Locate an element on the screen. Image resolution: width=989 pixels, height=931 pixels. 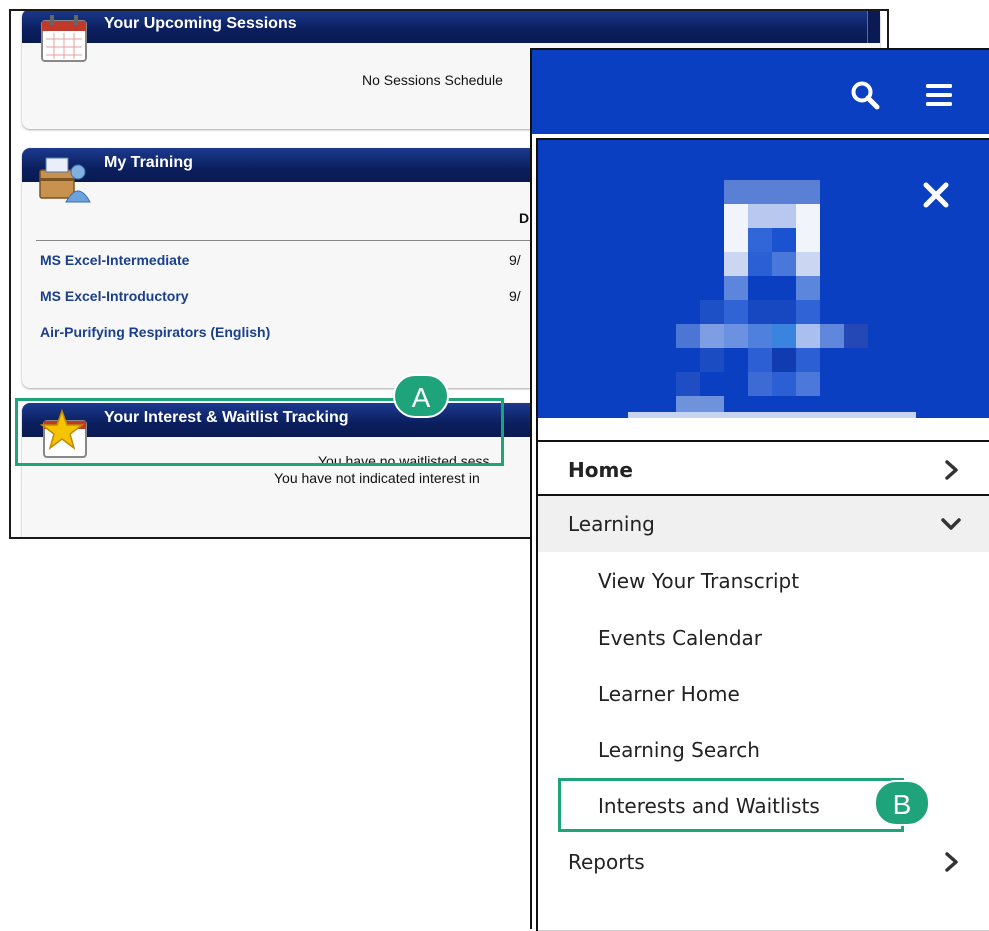
close-icon is located at coordinates (936, 195).